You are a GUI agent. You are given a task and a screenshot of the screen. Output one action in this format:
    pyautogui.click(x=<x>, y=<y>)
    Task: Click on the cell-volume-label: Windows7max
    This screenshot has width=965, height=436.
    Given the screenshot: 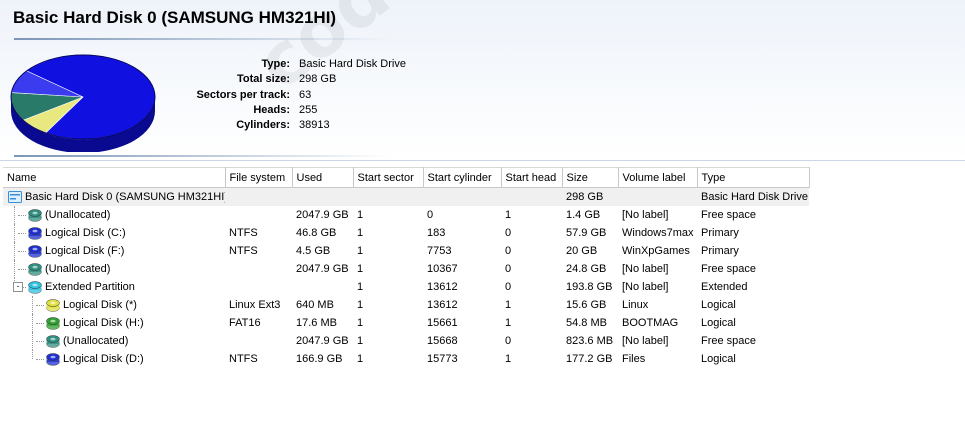 What is the action you would take?
    pyautogui.click(x=658, y=233)
    